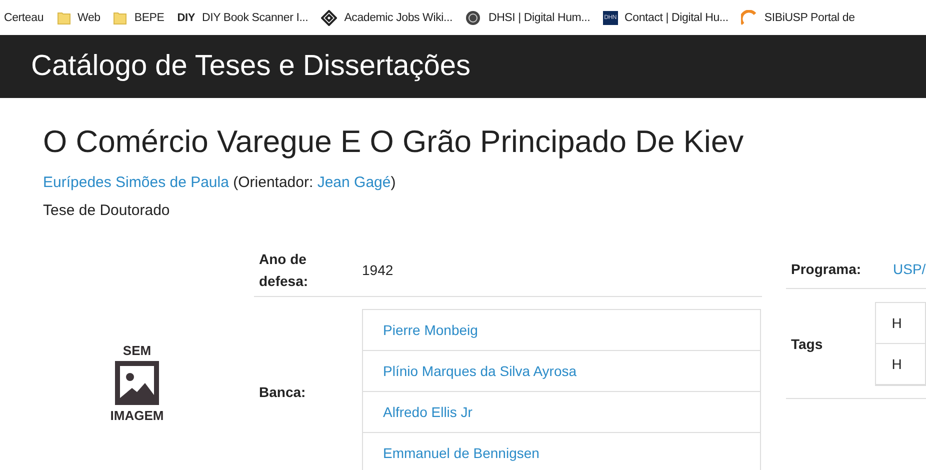 This screenshot has height=470, width=926. What do you see at coordinates (354, 182) in the screenshot?
I see `advisor-link: Jean Gagé` at bounding box center [354, 182].